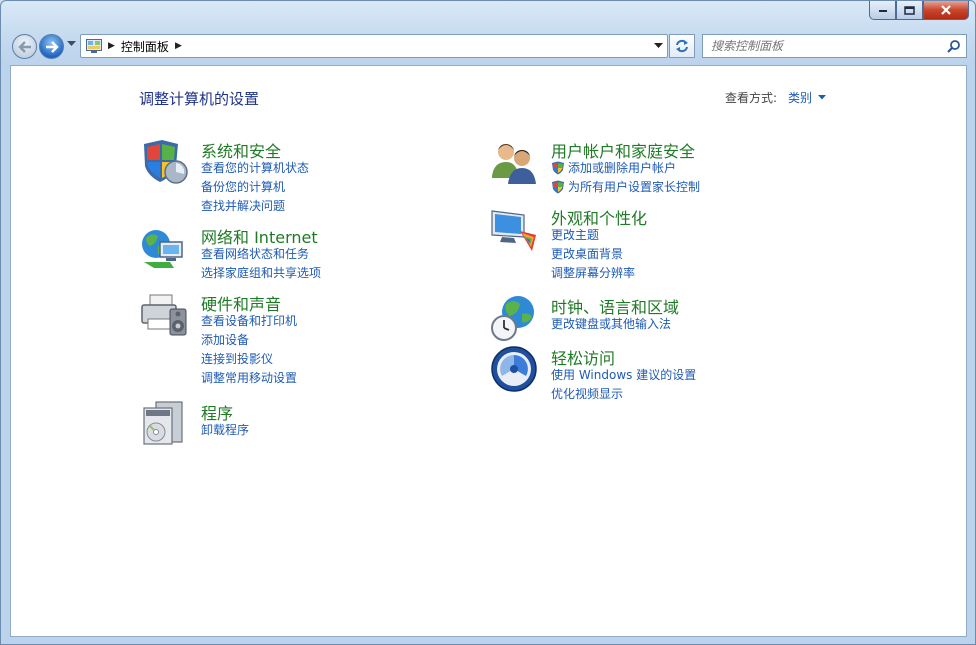 Image resolution: width=976 pixels, height=645 pixels. What do you see at coordinates (593, 234) in the screenshot?
I see `link-change-theme: 更改主题` at bounding box center [593, 234].